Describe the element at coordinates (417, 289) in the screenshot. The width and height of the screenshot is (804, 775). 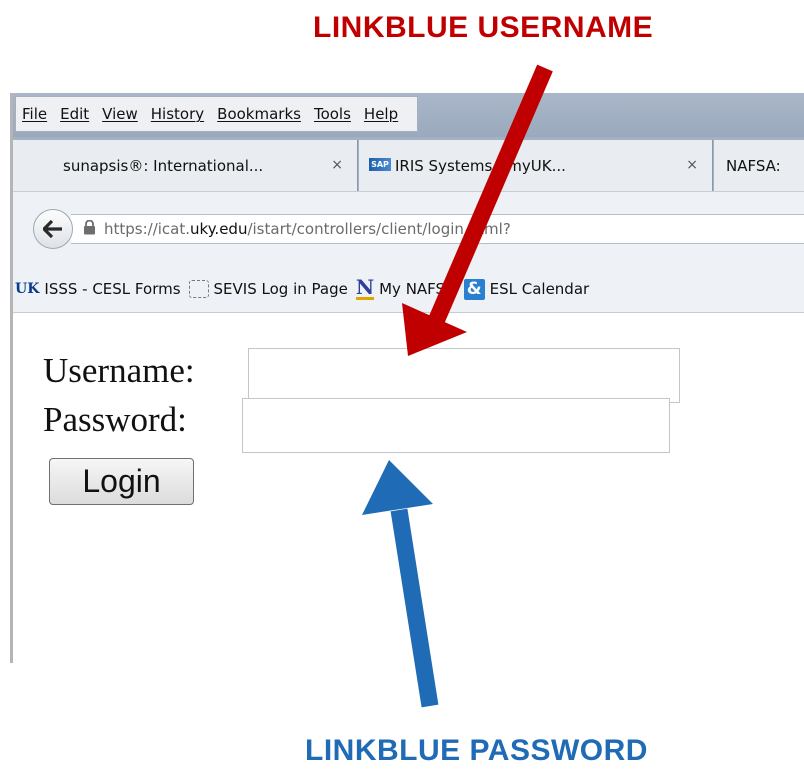
I see `bookmark-label: My NAFSA` at that location.